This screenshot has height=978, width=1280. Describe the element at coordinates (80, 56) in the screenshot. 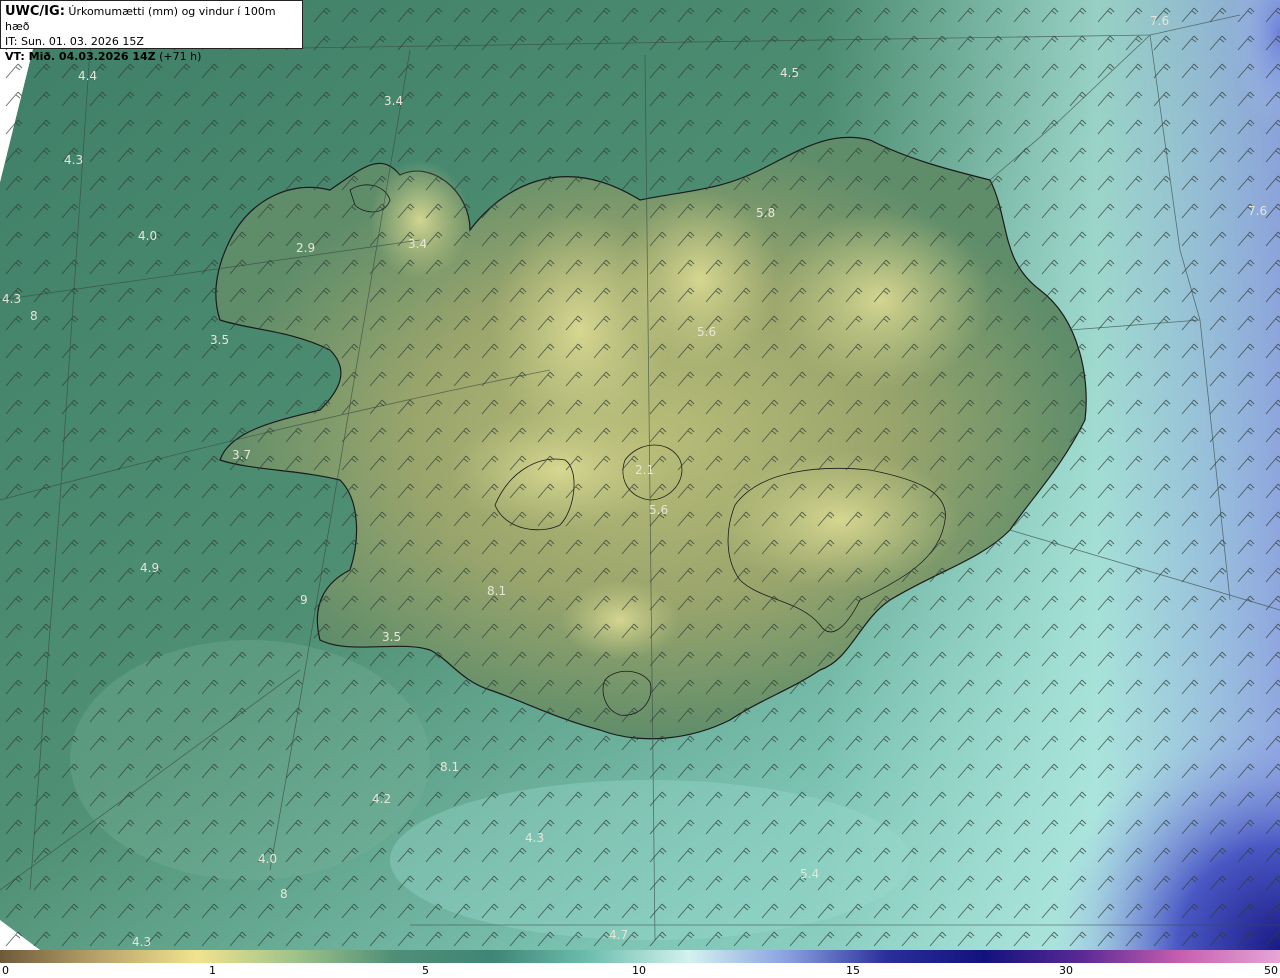

I see `valid-time: VT: Mið. 04.03.2026 14Z` at that location.